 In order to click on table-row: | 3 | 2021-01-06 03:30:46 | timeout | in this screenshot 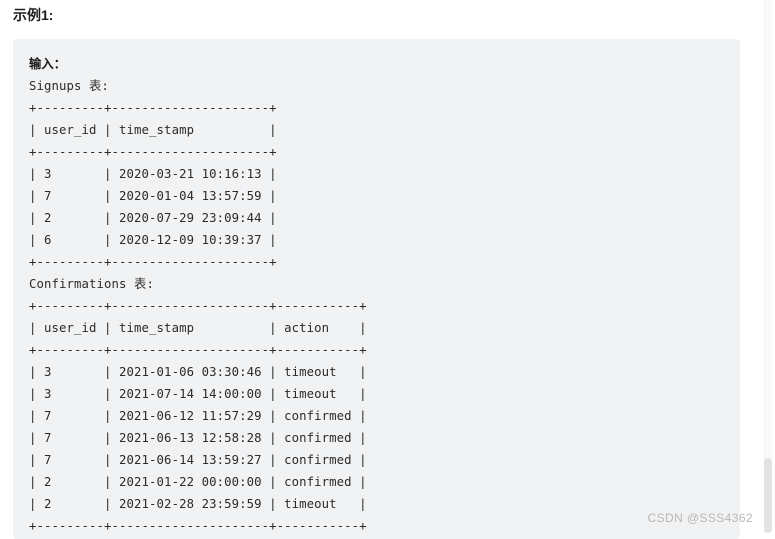, I will do `click(198, 372)`.